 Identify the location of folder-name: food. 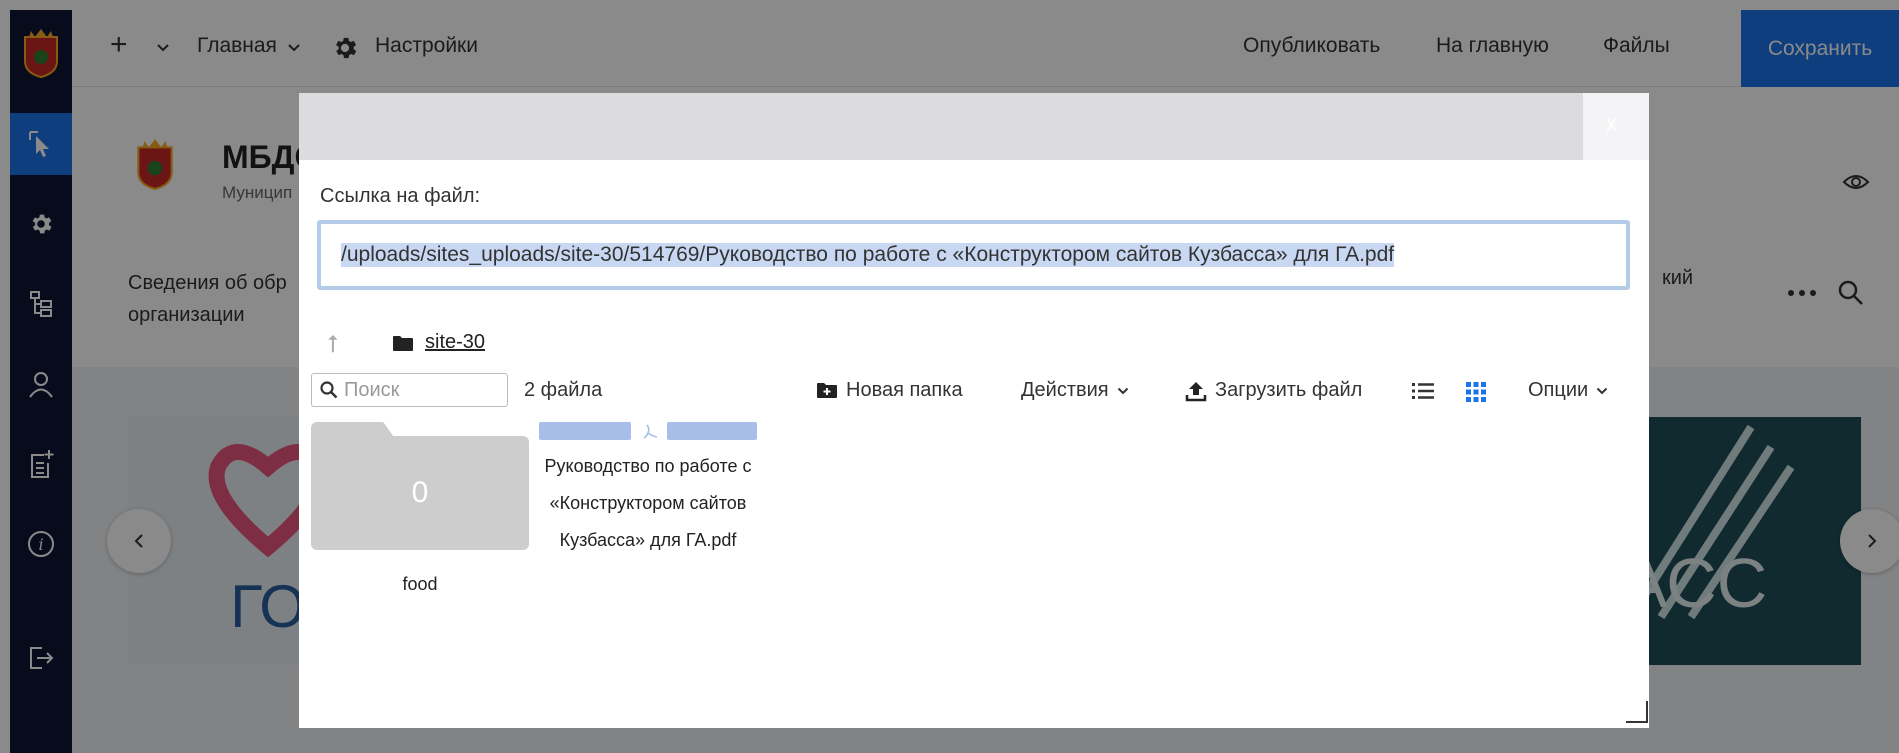
(420, 584).